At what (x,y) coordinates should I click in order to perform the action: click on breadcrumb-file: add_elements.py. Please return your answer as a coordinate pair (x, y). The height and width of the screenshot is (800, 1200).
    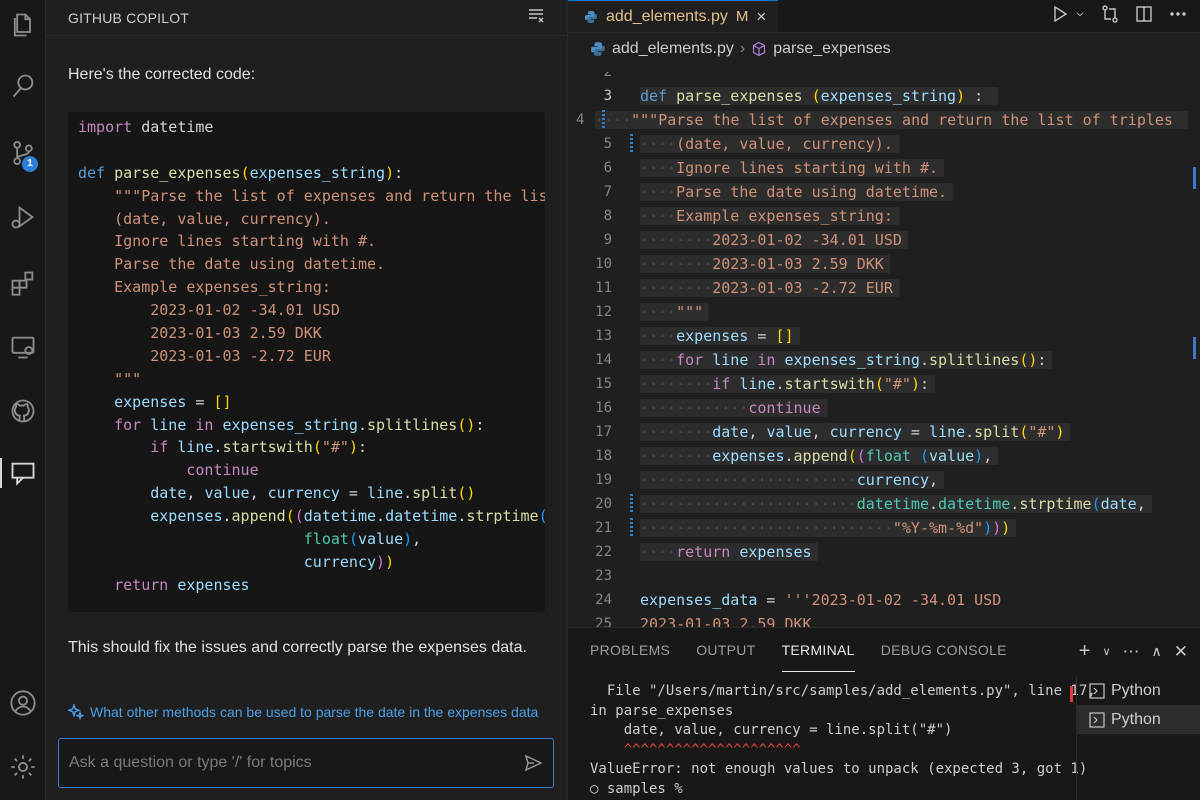
    Looking at the image, I should click on (673, 49).